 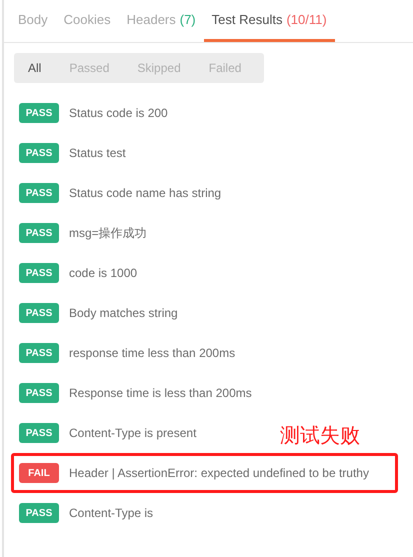 I want to click on annotation-text: 测试失败, so click(x=320, y=436).